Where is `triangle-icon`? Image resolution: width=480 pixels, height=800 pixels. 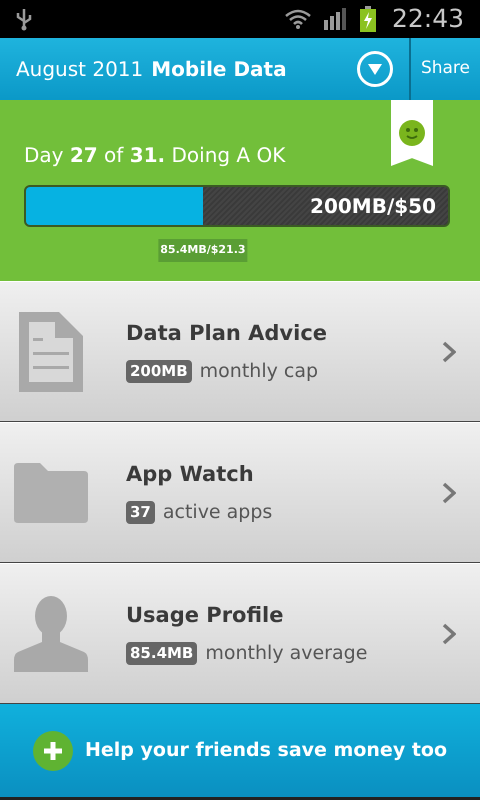
triangle-icon is located at coordinates (375, 69).